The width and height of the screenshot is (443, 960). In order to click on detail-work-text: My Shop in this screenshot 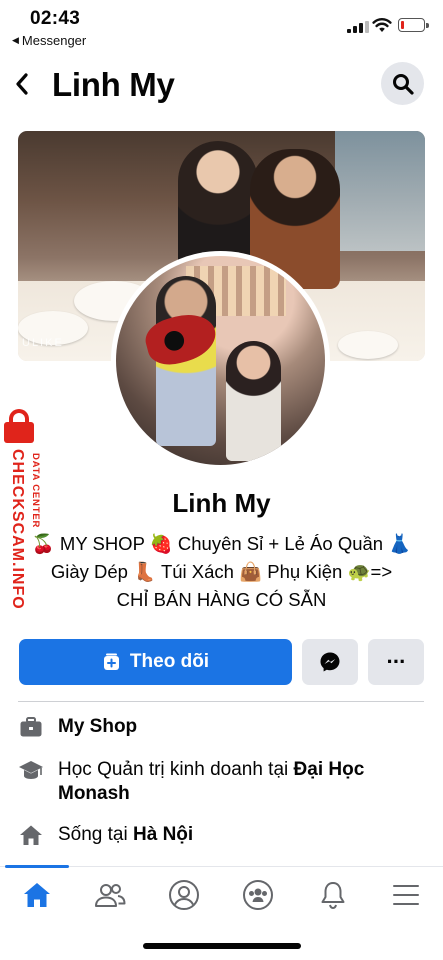, I will do `click(98, 726)`.